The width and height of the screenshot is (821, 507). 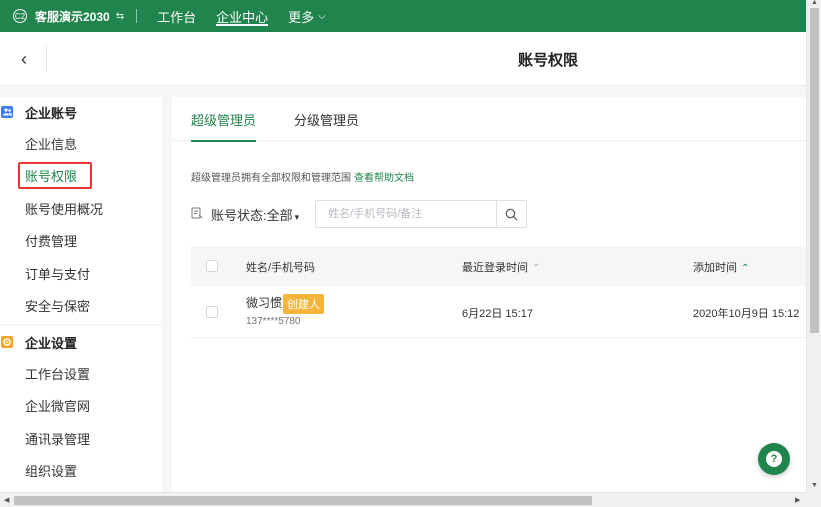 I want to click on topbar-divider, so click(x=137, y=16).